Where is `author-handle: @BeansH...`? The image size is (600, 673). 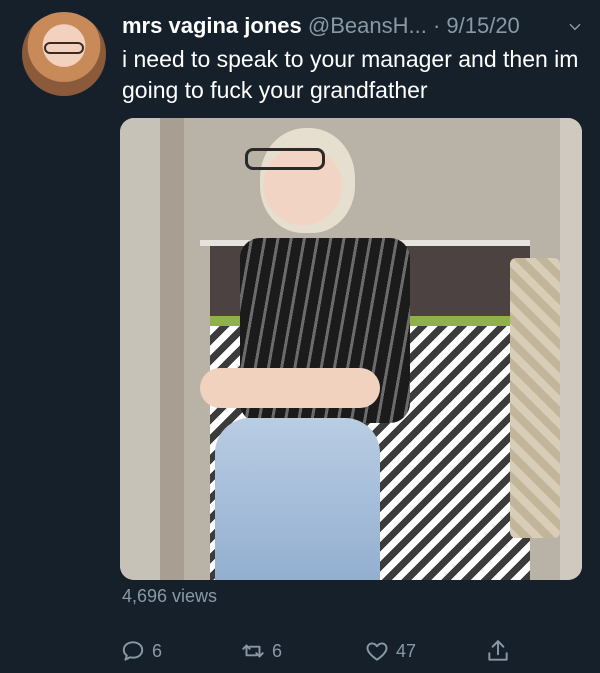 author-handle: @BeansH... is located at coordinates (367, 25).